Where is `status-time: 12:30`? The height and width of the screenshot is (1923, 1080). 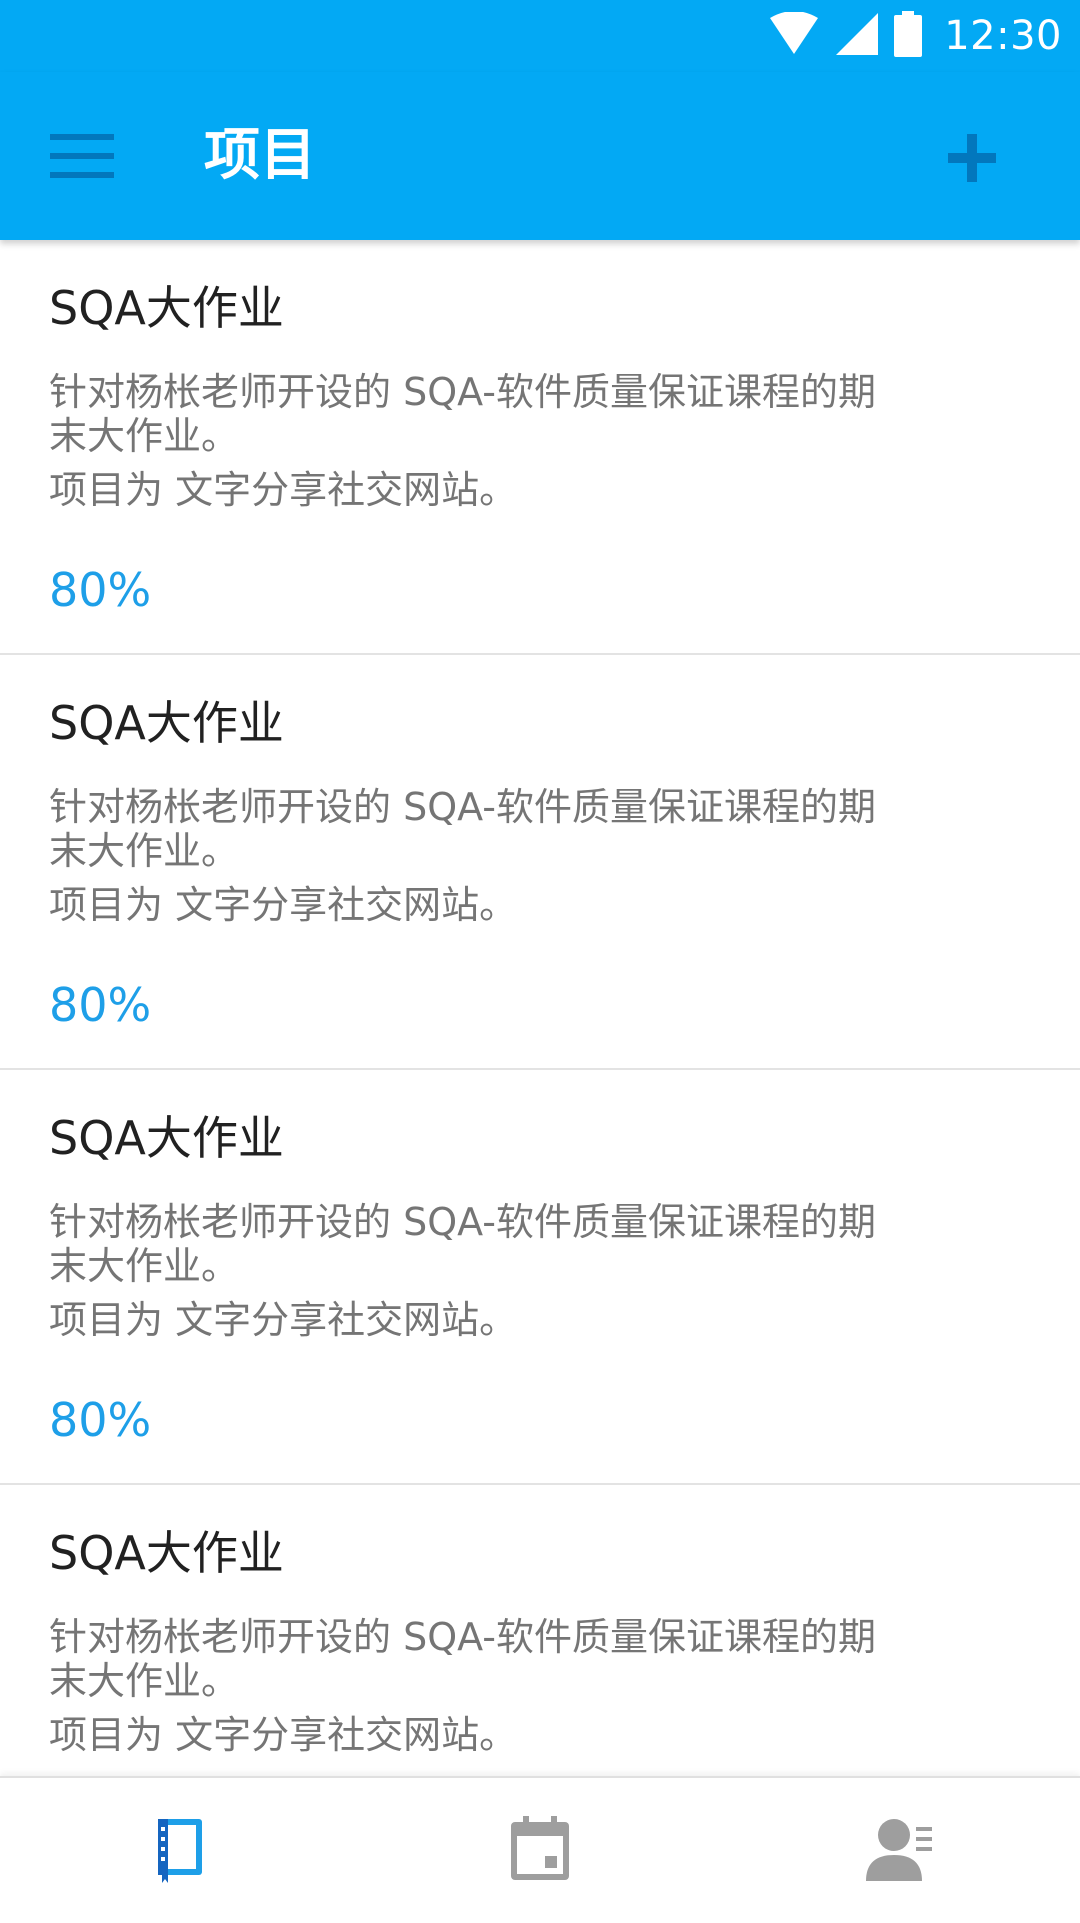 status-time: 12:30 is located at coordinates (1003, 36).